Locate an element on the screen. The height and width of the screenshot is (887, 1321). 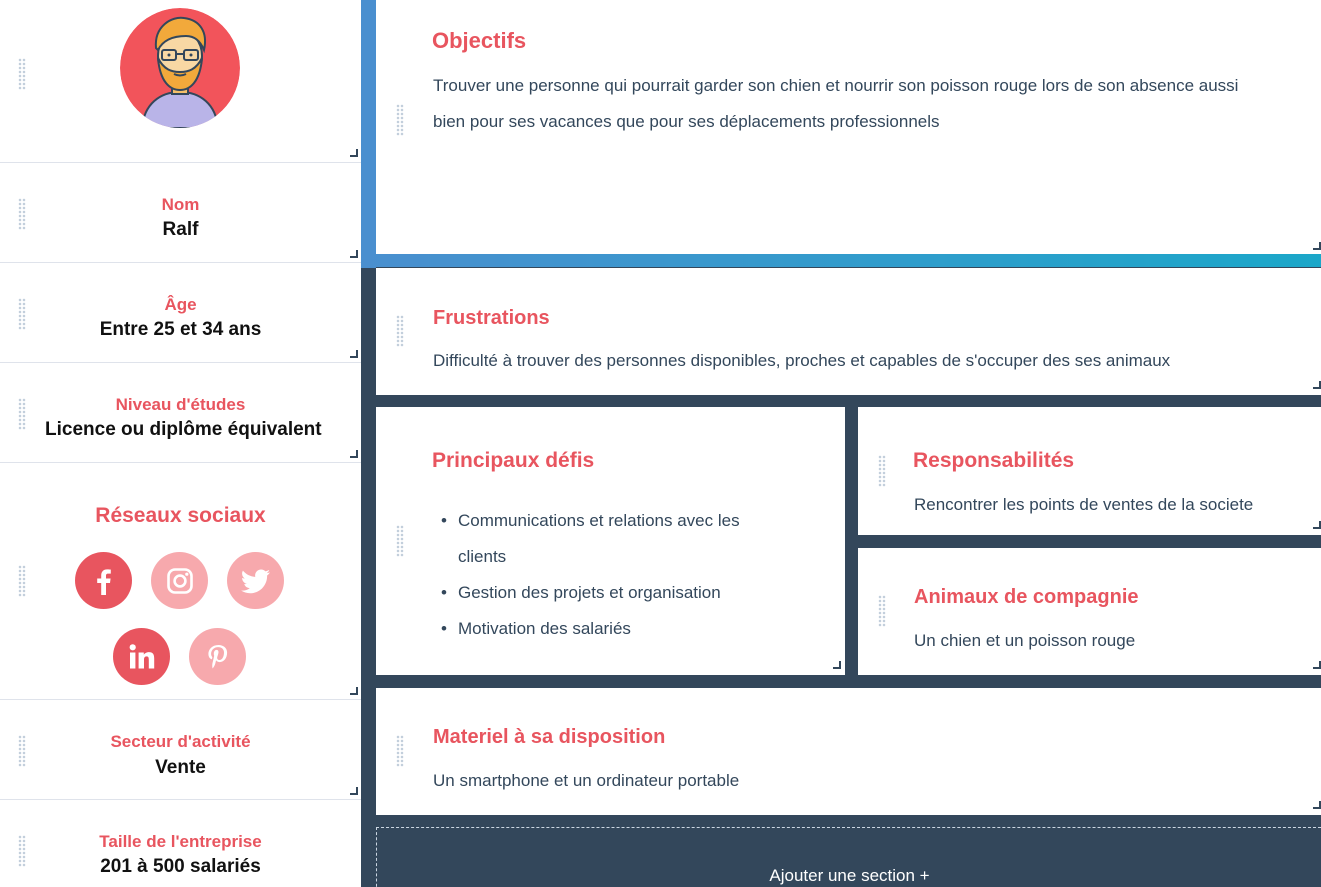
equipment-title: Materiel à sa disposition is located at coordinates (549, 737).